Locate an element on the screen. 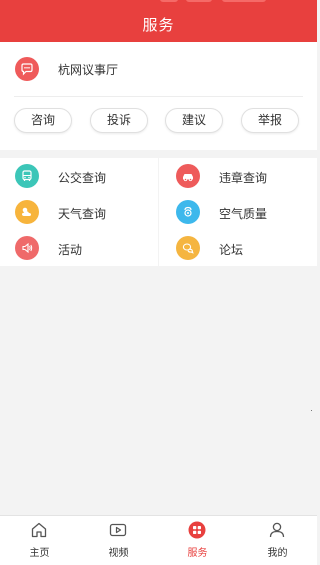  service-activities: 活动 is located at coordinates (79, 248).